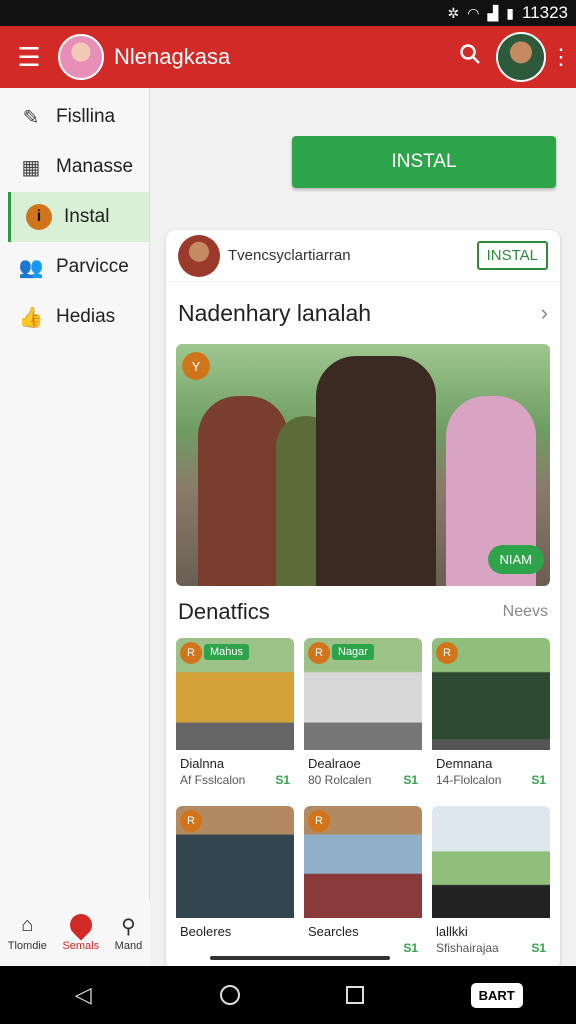 The height and width of the screenshot is (1024, 576). I want to click on bottom-nav: ⌂ Tlomdie Semals ⚲ Mand, so click(75, 933).